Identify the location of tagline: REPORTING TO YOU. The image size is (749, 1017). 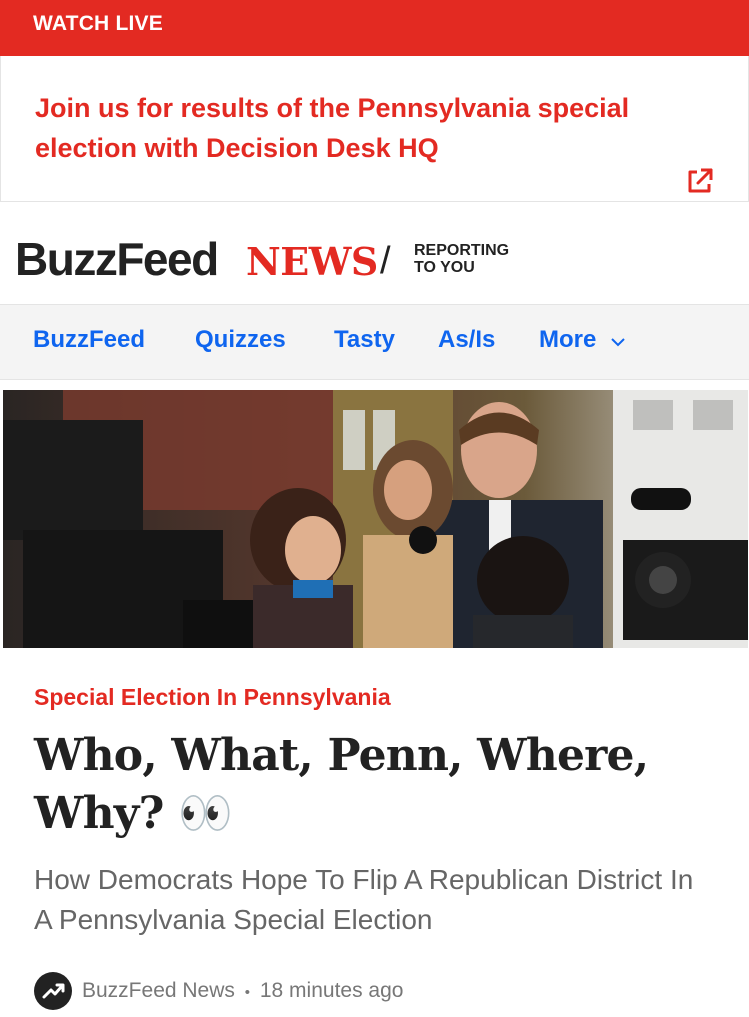
(474, 259).